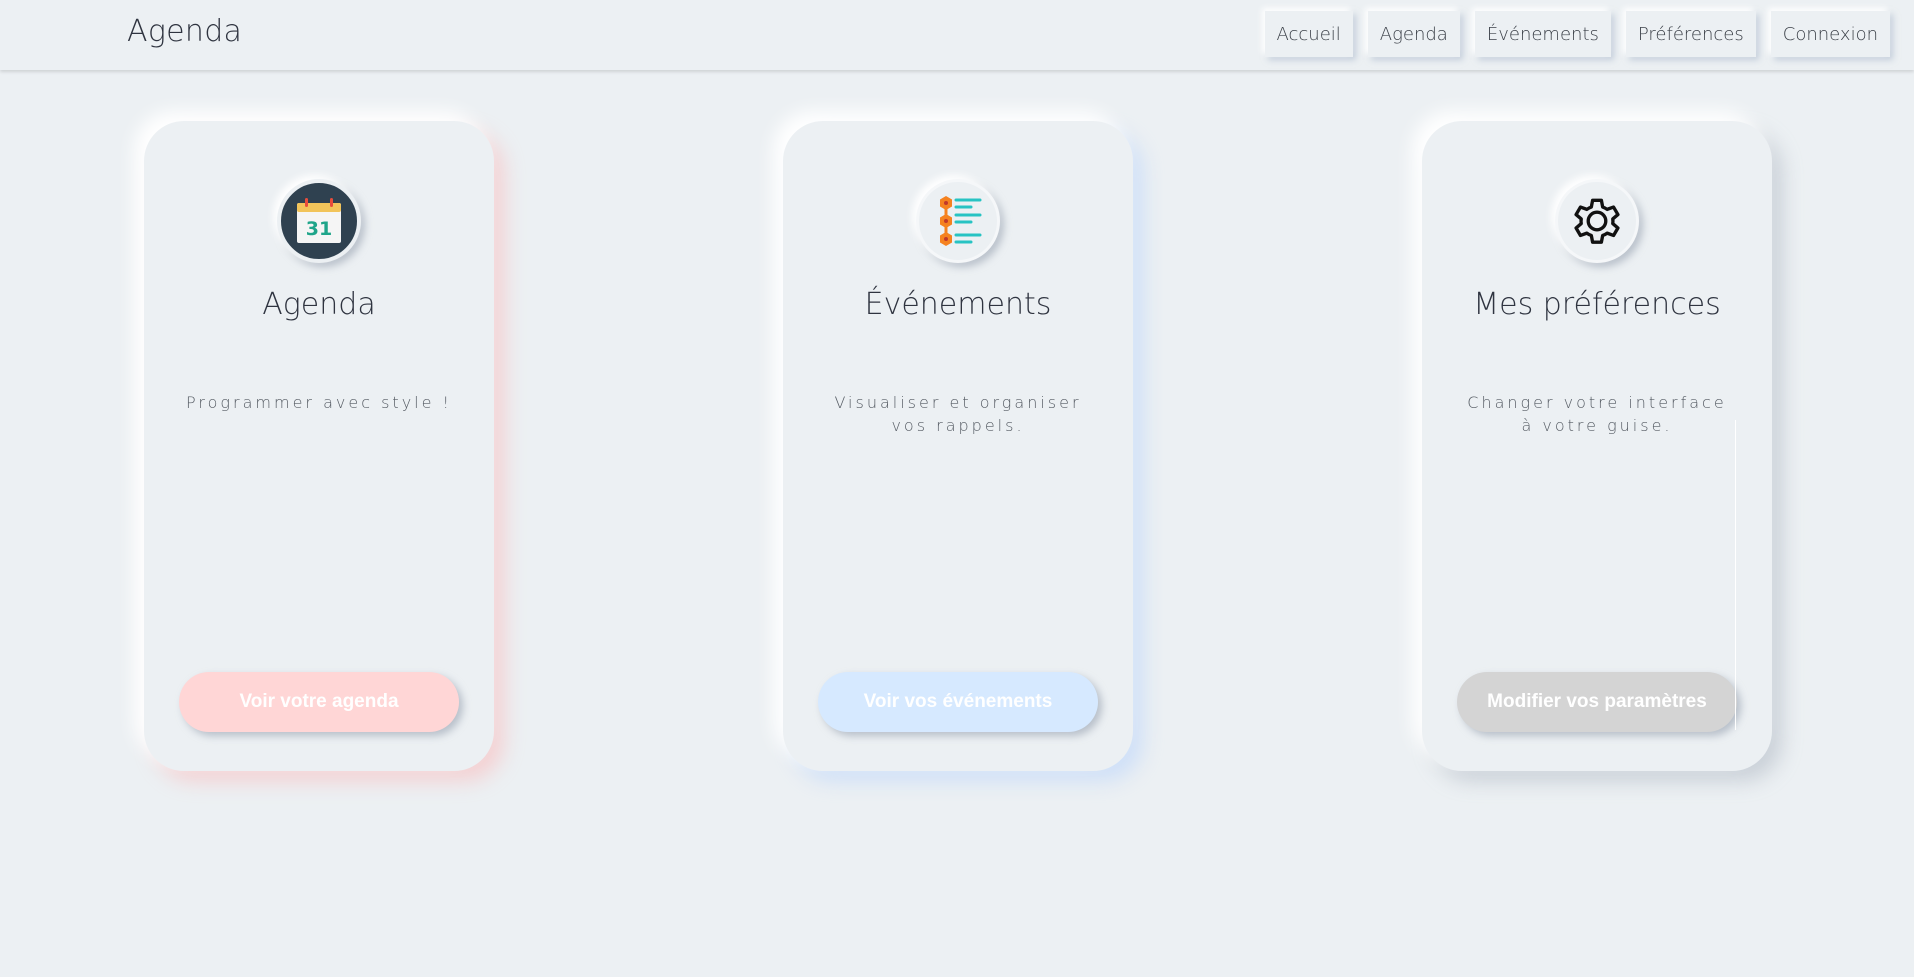 This screenshot has height=977, width=1914. Describe the element at coordinates (1830, 34) in the screenshot. I see `nav-connexion: Connexion` at that location.